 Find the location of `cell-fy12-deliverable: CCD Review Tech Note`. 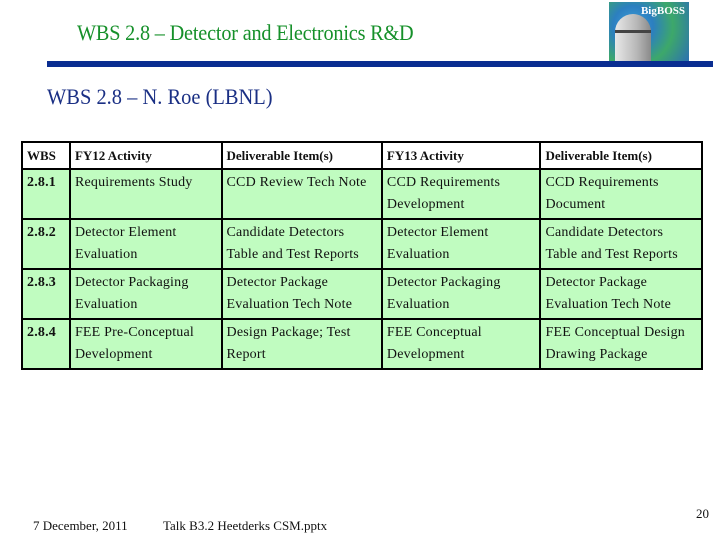

cell-fy12-deliverable: CCD Review Tech Note is located at coordinates (301, 194).